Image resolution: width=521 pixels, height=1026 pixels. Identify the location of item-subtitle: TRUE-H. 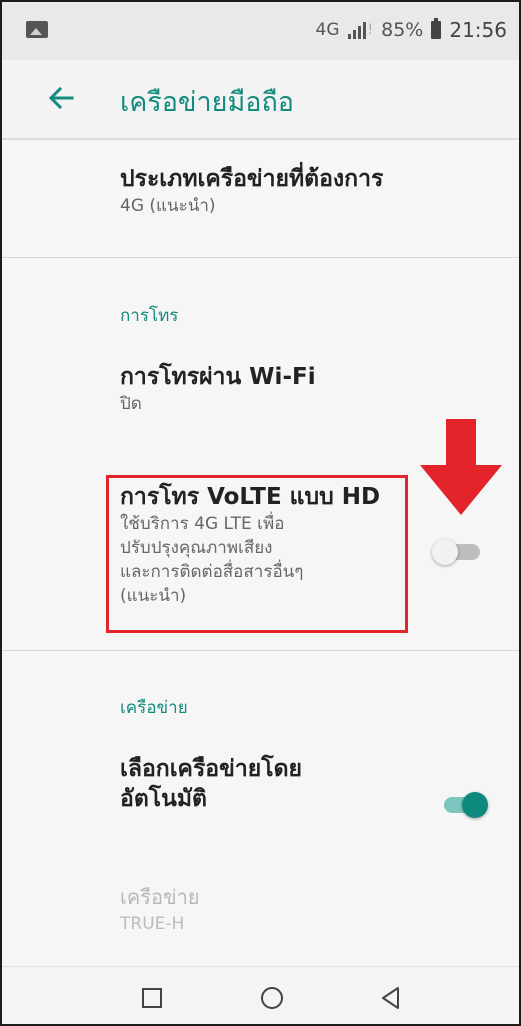
(152, 924).